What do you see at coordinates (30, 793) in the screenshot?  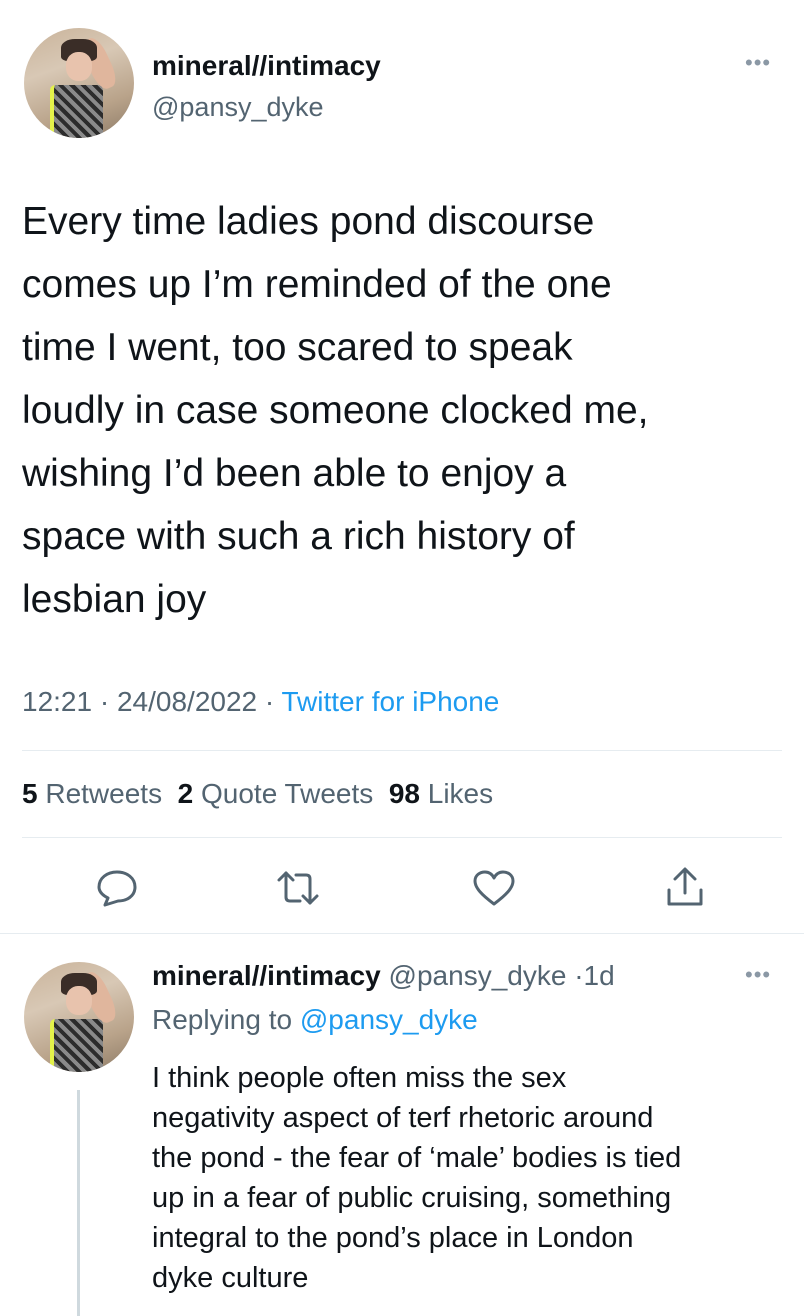 I see `retweets-count: 5` at bounding box center [30, 793].